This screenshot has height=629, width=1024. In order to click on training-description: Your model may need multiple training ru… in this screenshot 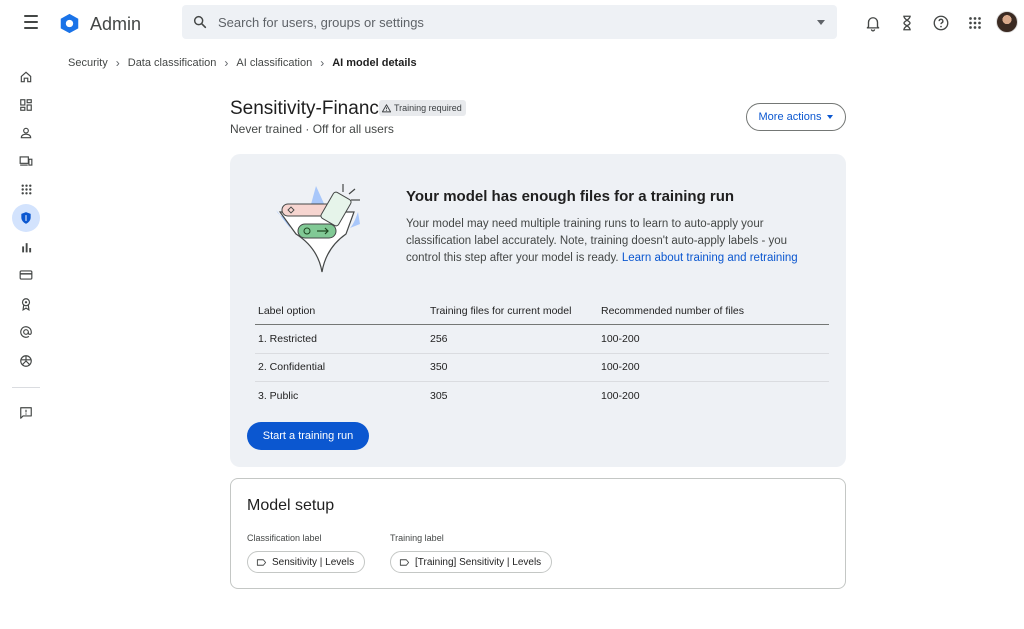, I will do `click(611, 241)`.